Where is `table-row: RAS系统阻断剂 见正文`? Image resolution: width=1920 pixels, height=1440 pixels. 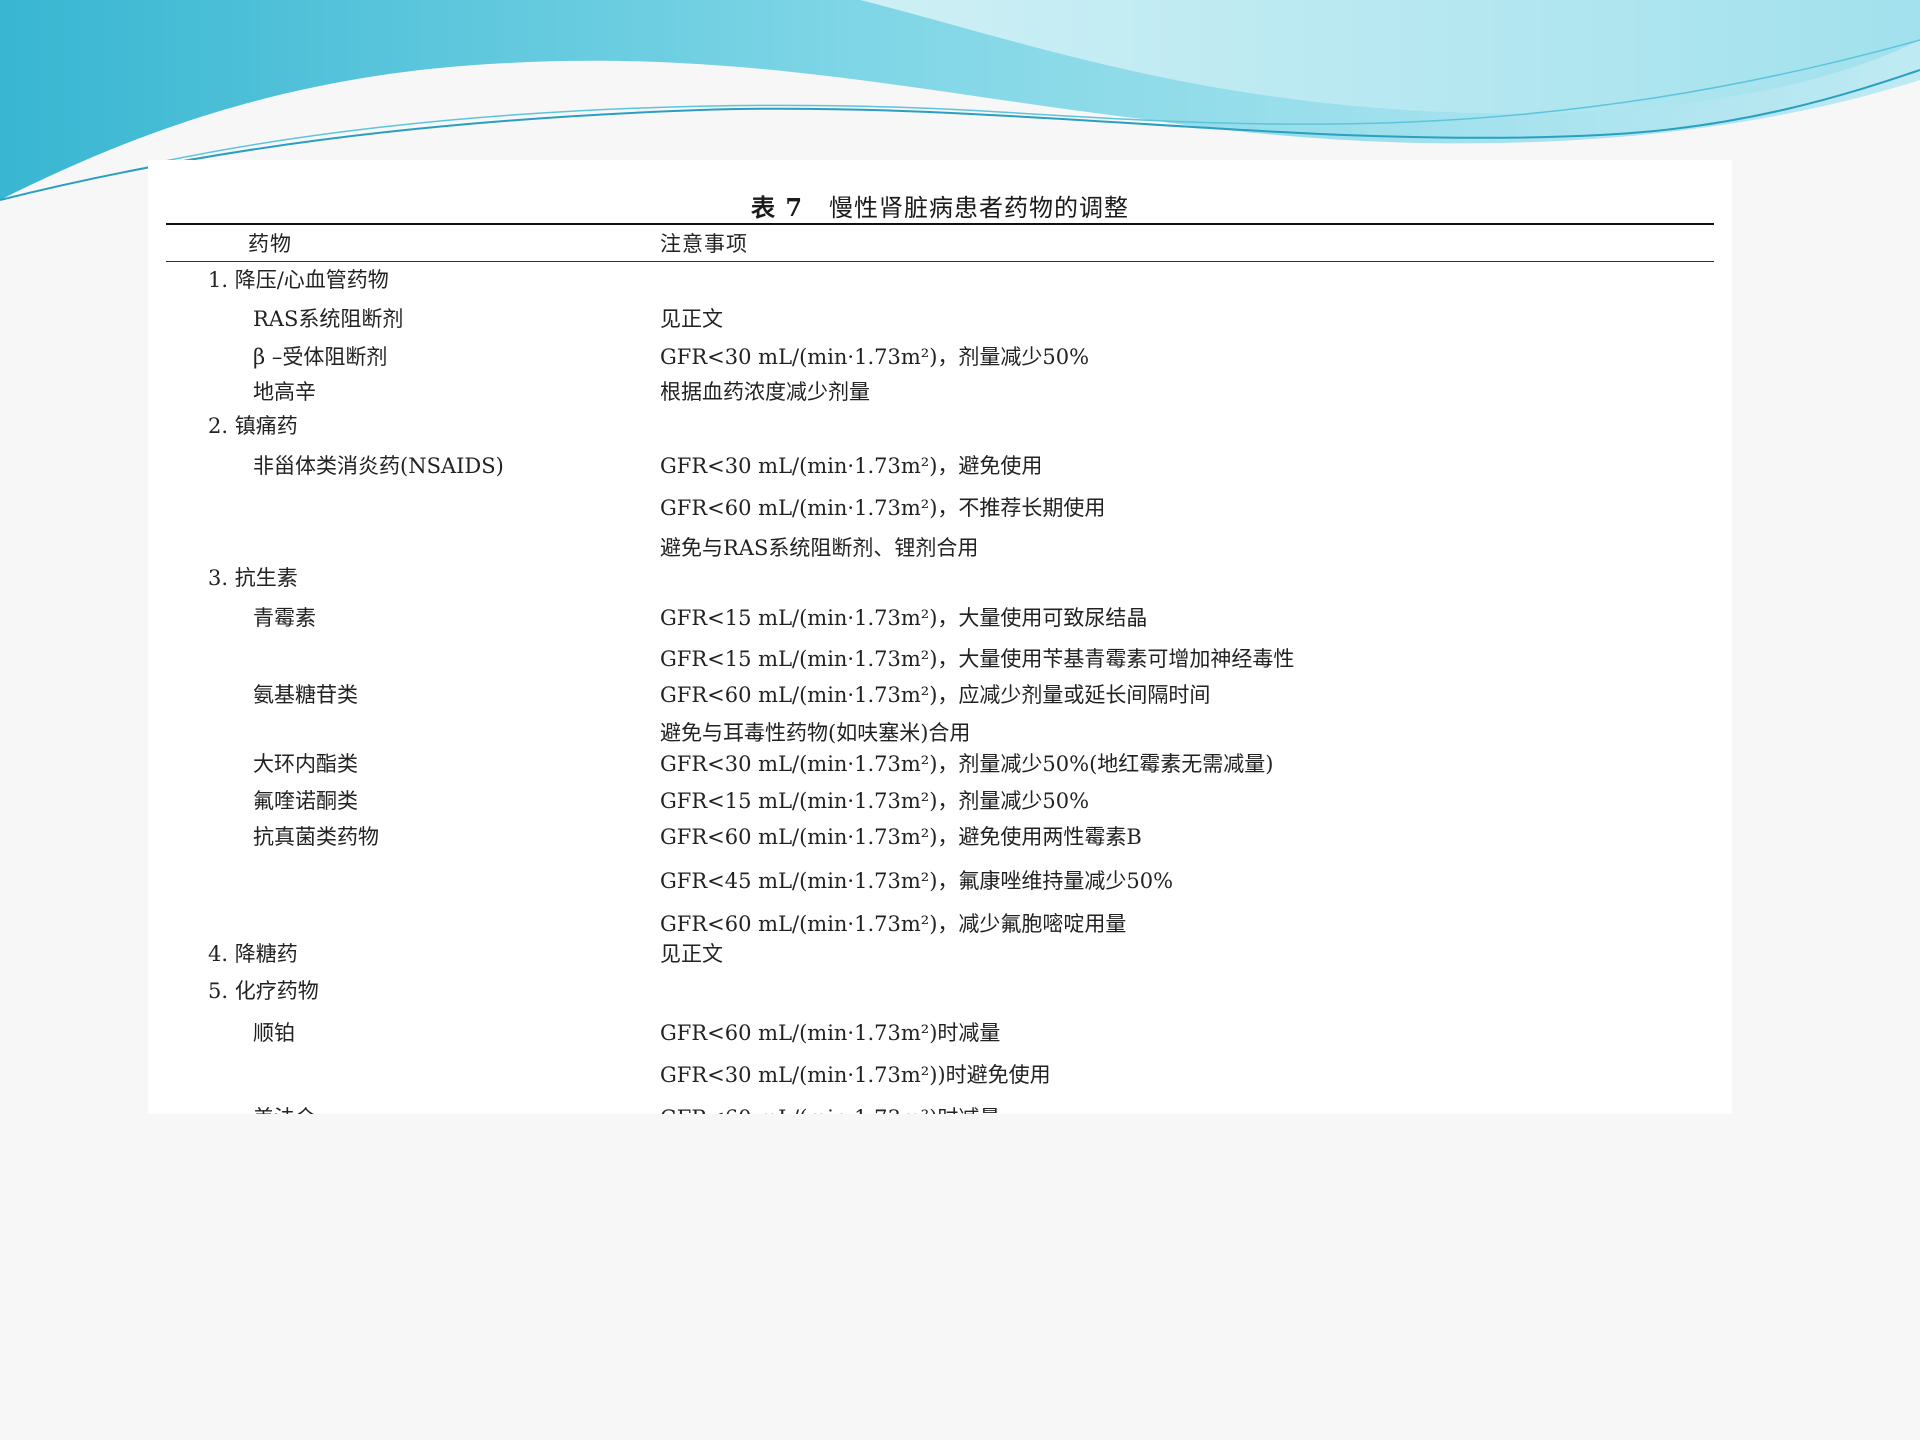
table-row: RAS系统阻断剂 见正文 is located at coordinates (940, 319).